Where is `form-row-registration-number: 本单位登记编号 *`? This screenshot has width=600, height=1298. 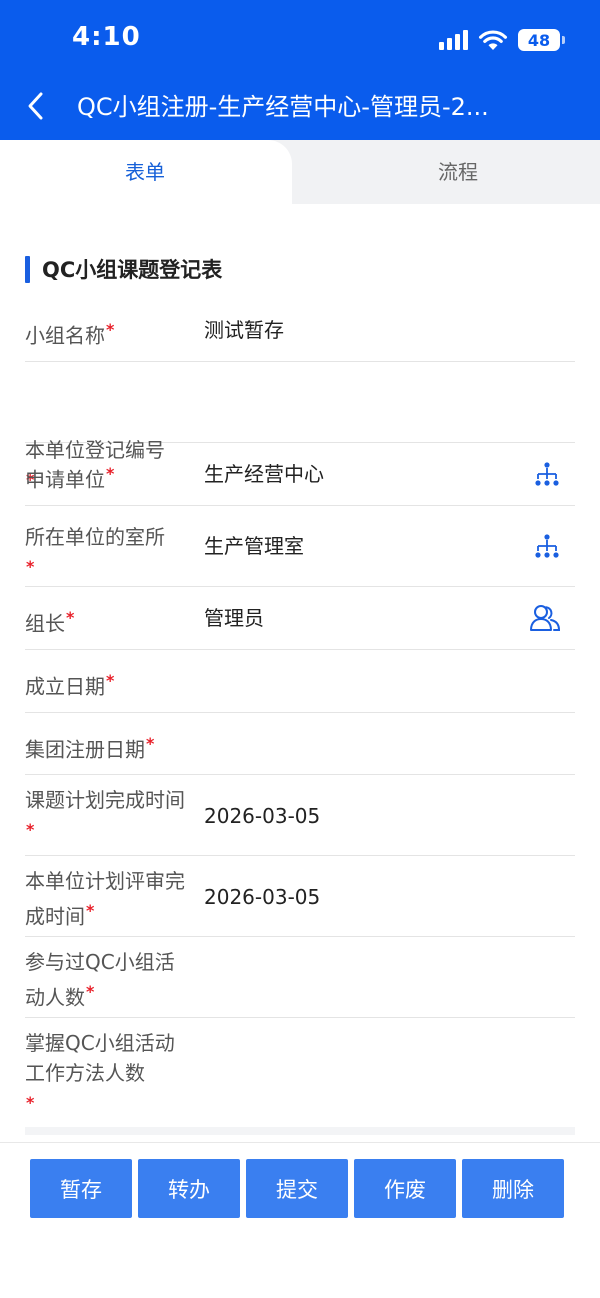 form-row-registration-number: 本单位登记编号 * is located at coordinates (300, 425).